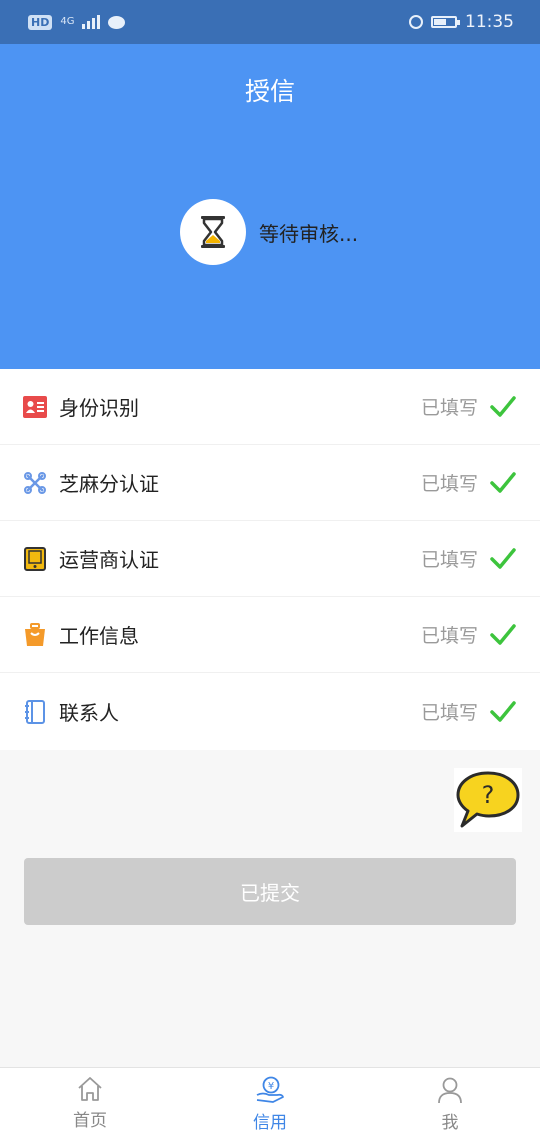  I want to click on status-bar-right: 11:35, so click(461, 22).